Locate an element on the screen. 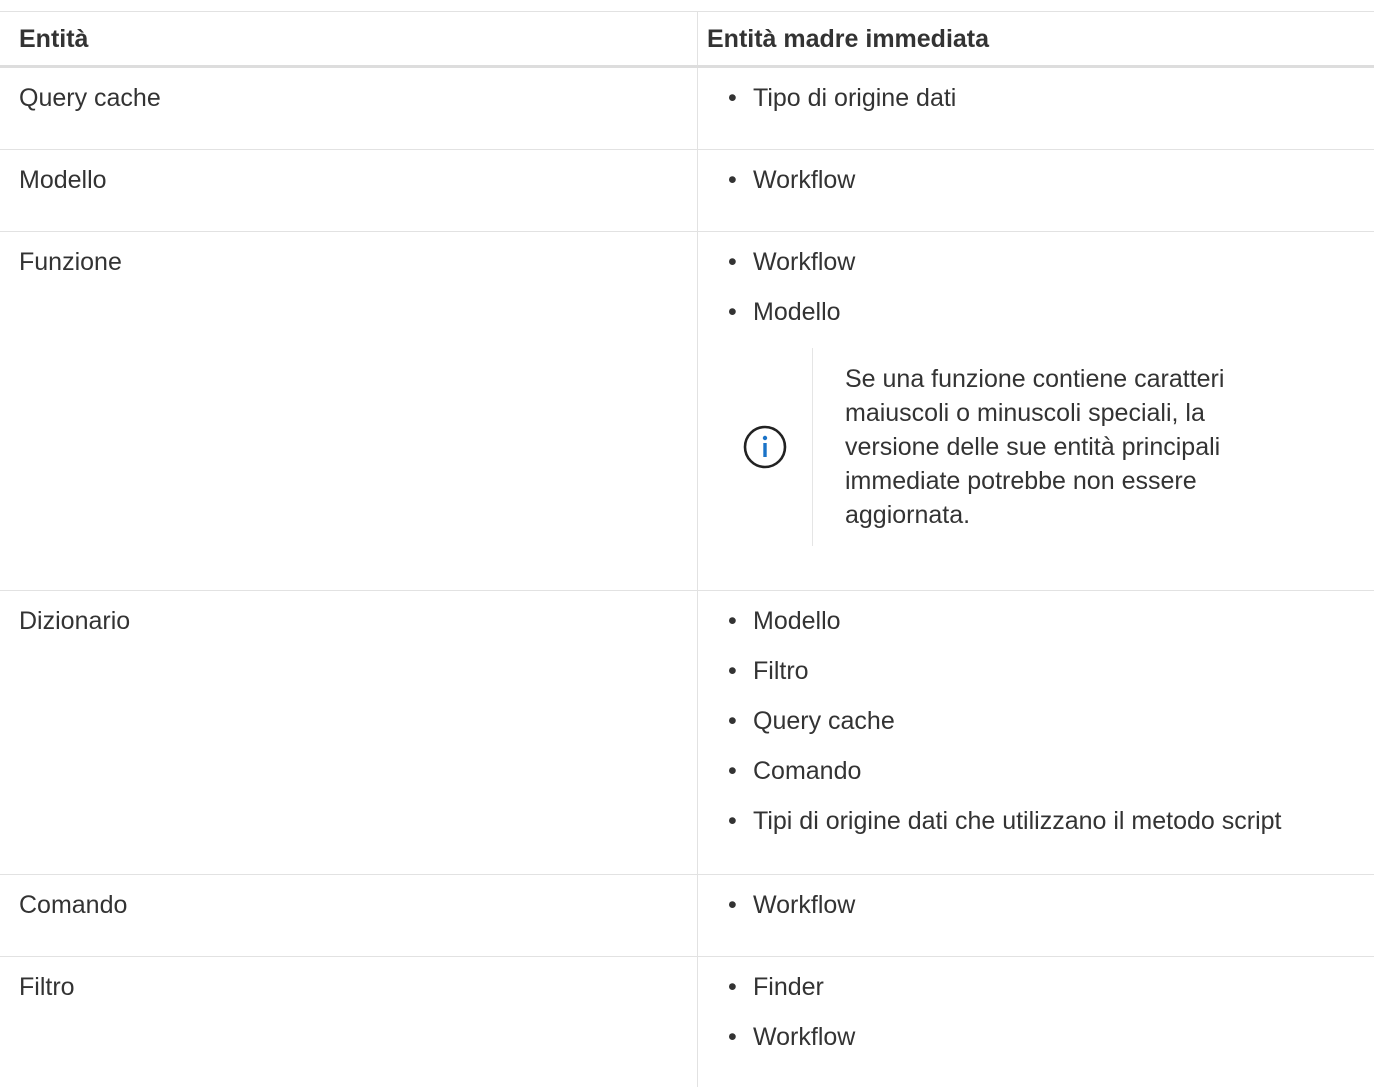 The image size is (1374, 1087). entity-cell: Comando is located at coordinates (349, 915).